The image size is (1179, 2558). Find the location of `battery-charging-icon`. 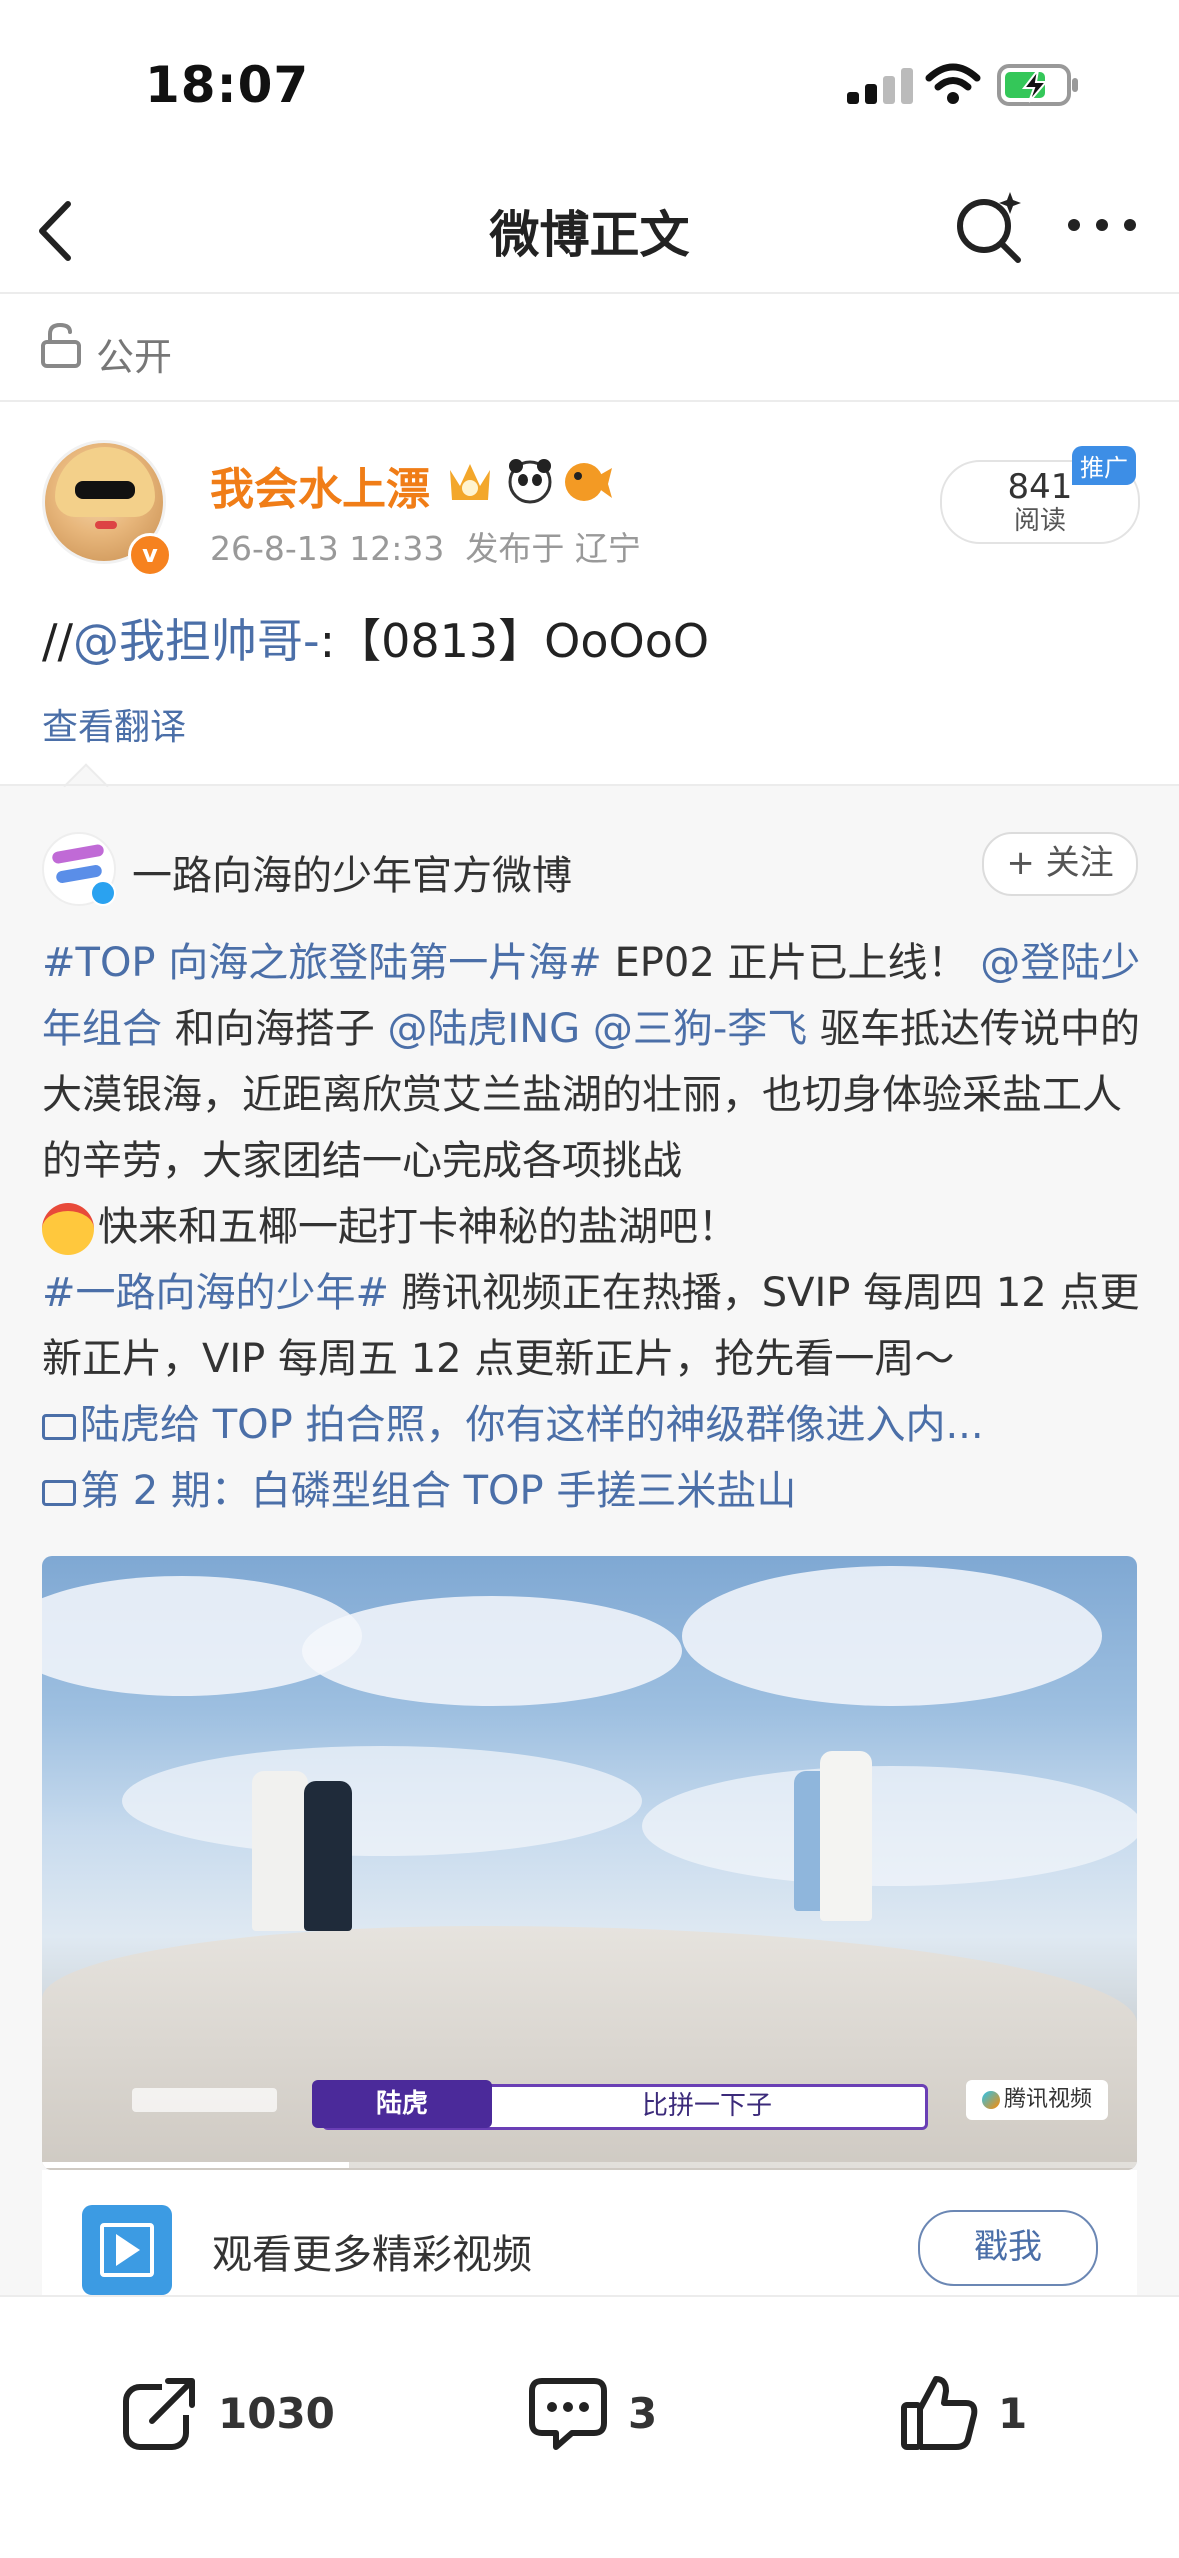

battery-charging-icon is located at coordinates (1037, 85).